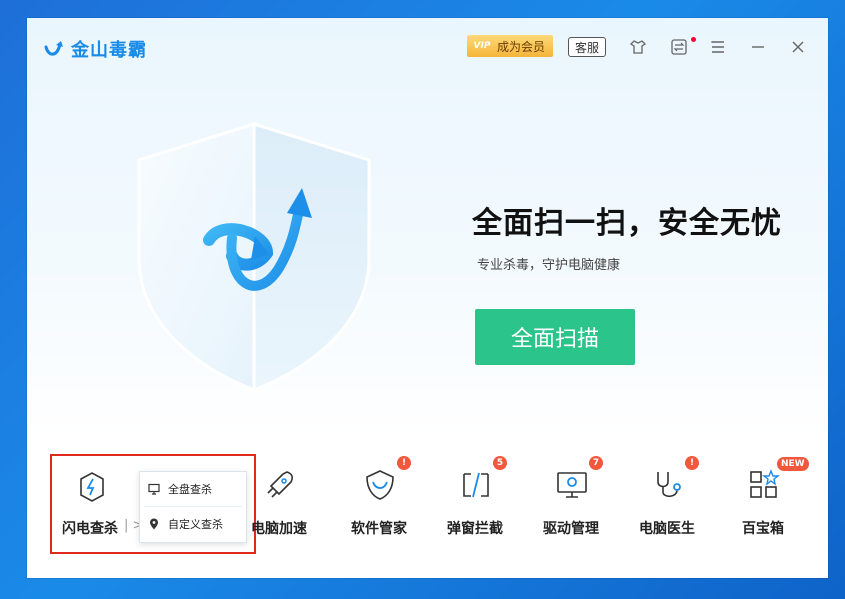 The width and height of the screenshot is (845, 599). I want to click on tool-toolbox: NEW 百宝箱, so click(763, 498).